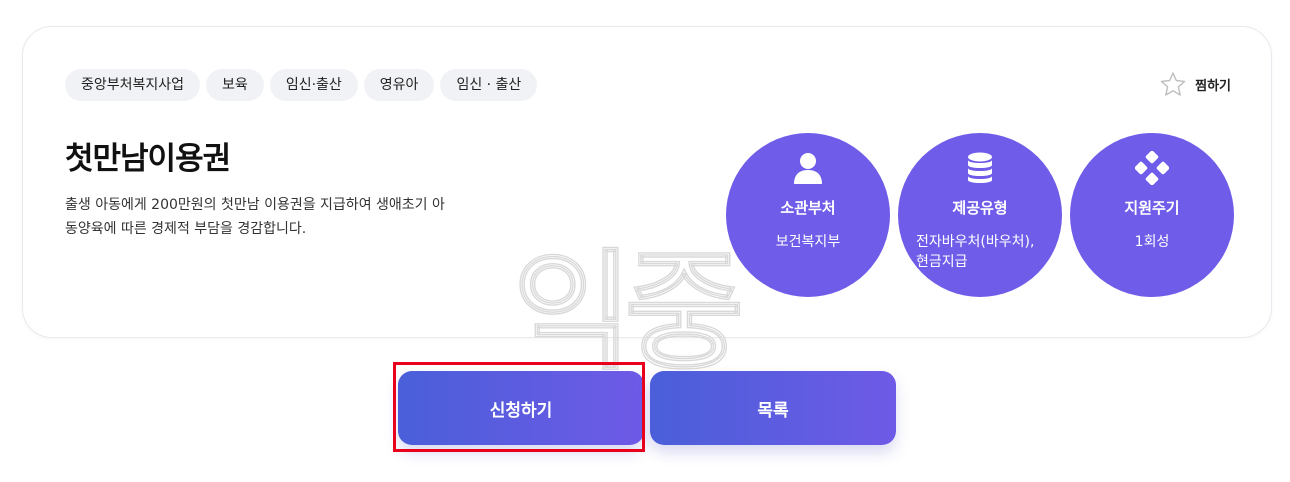 The height and width of the screenshot is (482, 1290). Describe the element at coordinates (148, 159) in the screenshot. I see `page-title: 첫만남이용권` at that location.